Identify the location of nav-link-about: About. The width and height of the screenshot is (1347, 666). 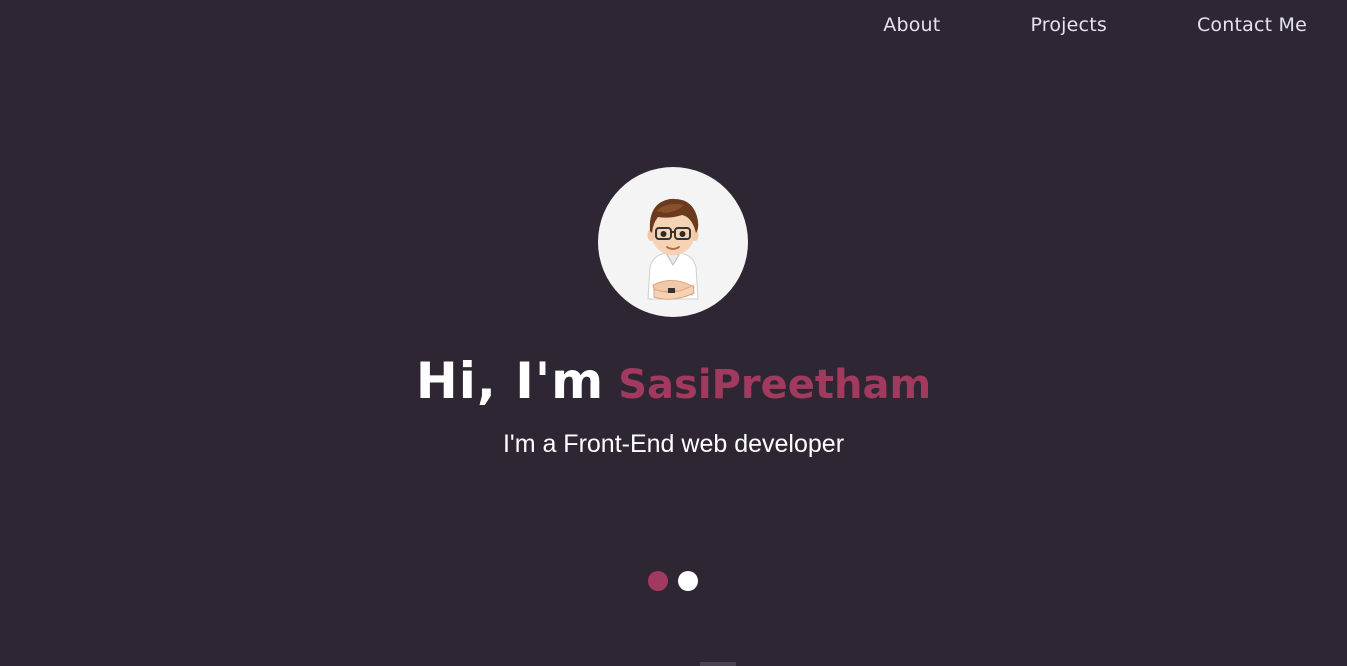
(911, 25).